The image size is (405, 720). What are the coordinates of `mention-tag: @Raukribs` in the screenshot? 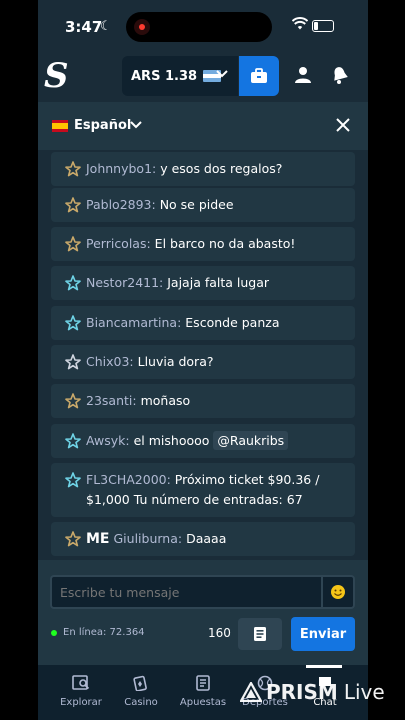 It's located at (251, 440).